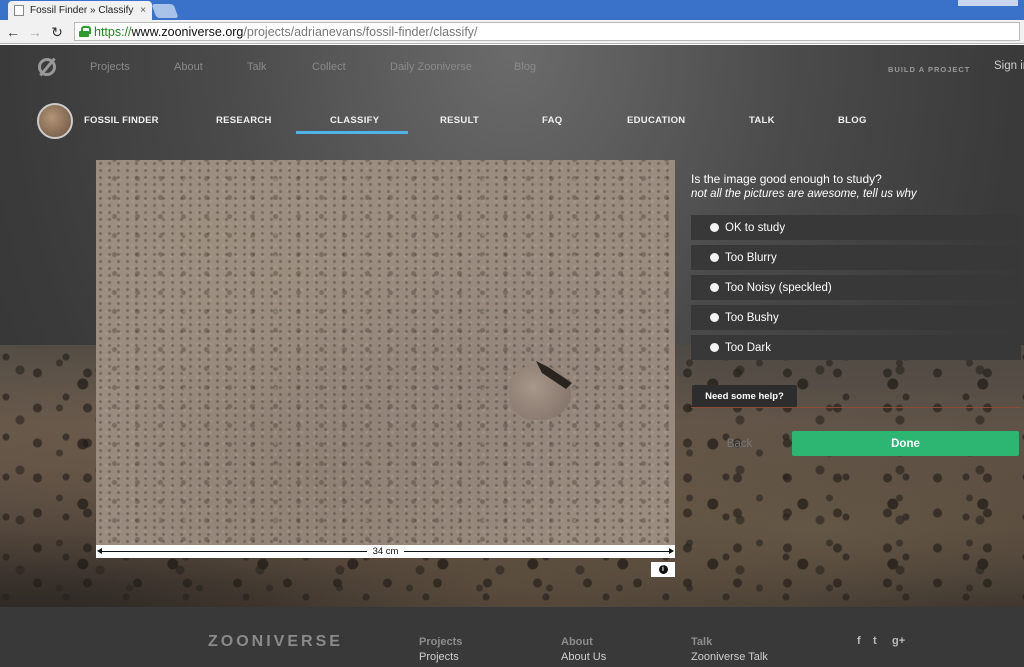  I want to click on answer-too-bushy: Too Bushy, so click(856, 317).